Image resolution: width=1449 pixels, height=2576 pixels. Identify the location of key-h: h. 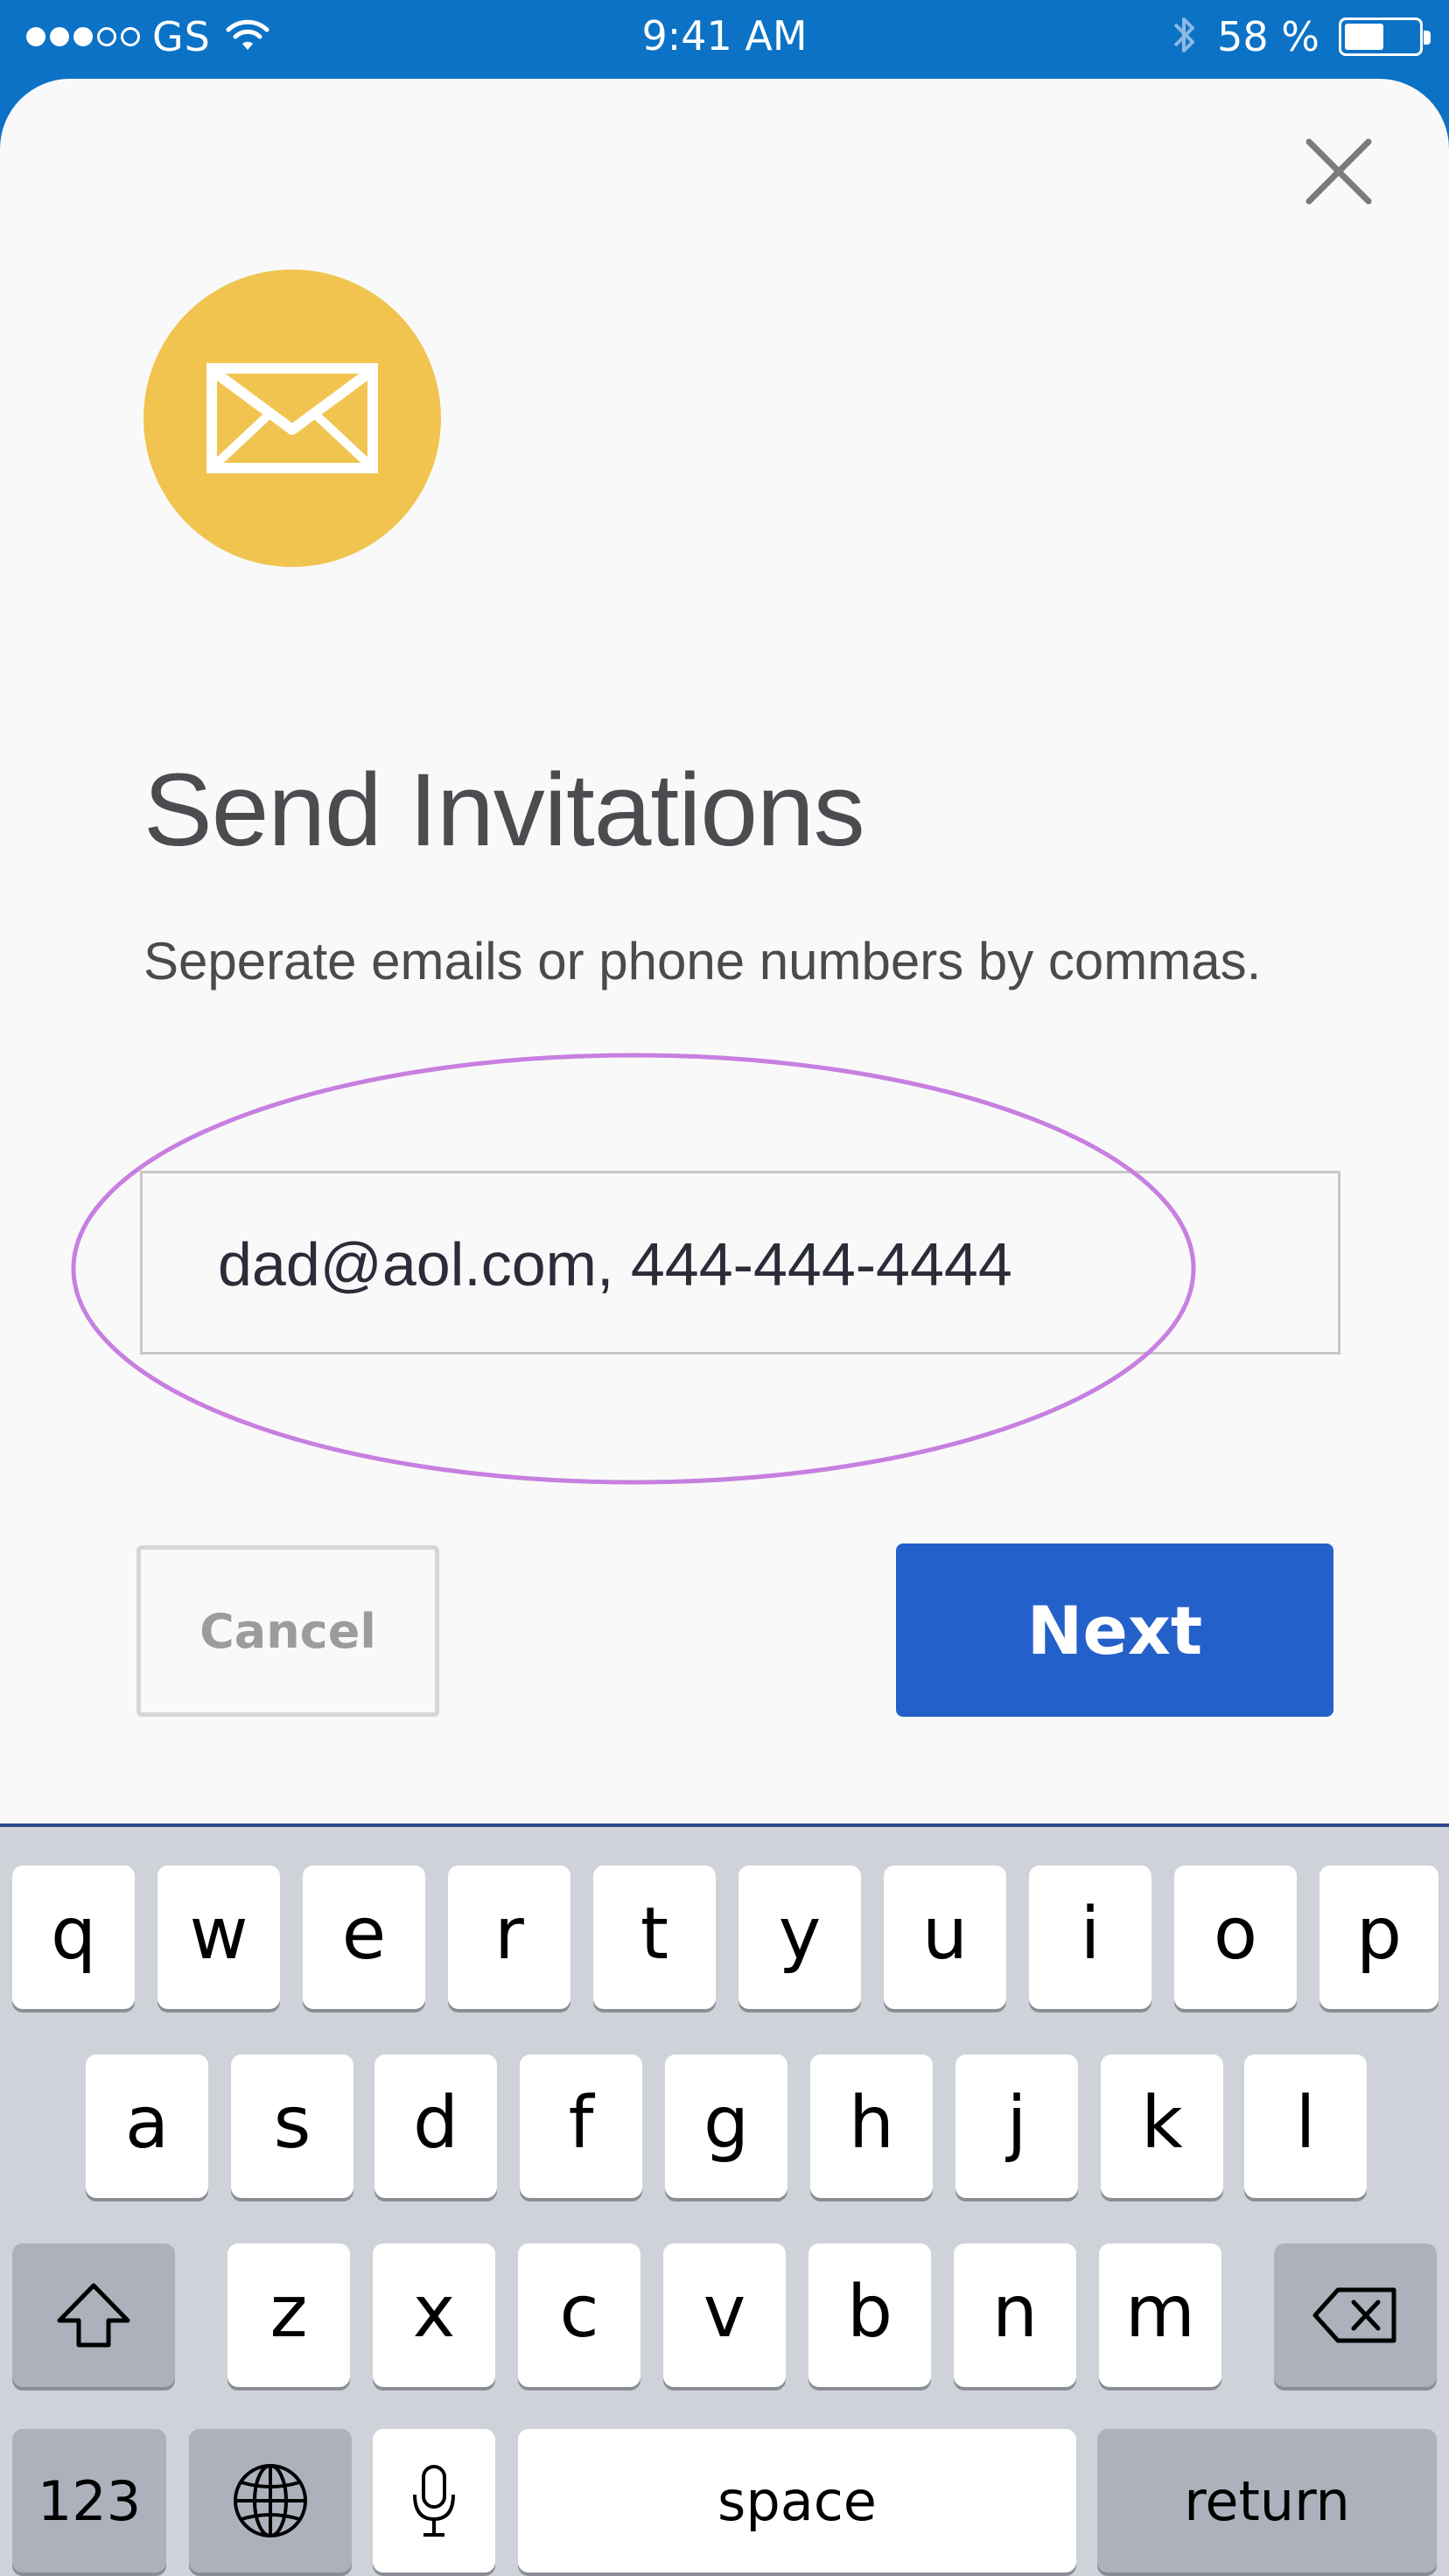
(871, 2126).